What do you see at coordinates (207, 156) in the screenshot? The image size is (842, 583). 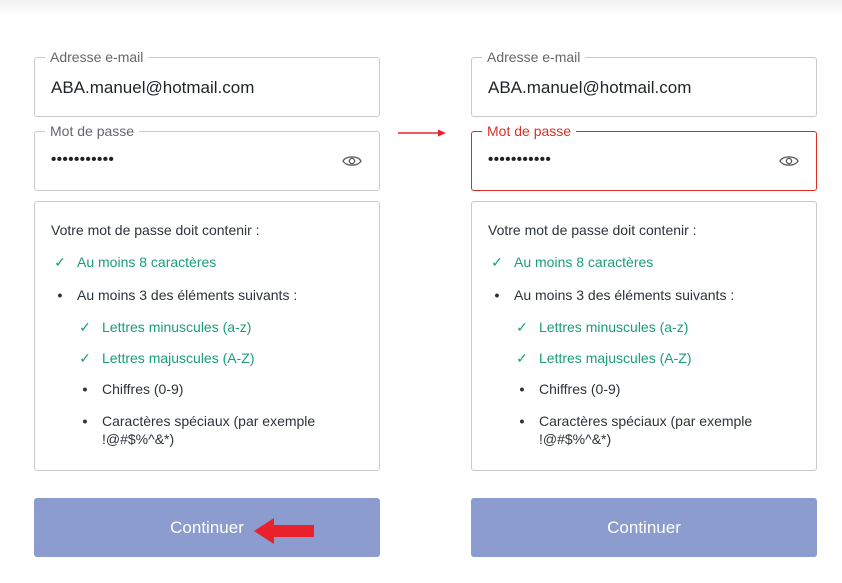 I see `password-field: Mot de passe •••••••••••` at bounding box center [207, 156].